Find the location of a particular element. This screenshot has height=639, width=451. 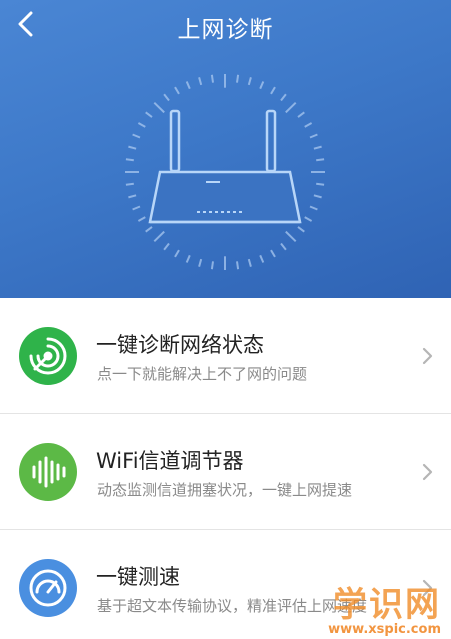

menu-item-title: WiFi信道调节器 is located at coordinates (170, 461).